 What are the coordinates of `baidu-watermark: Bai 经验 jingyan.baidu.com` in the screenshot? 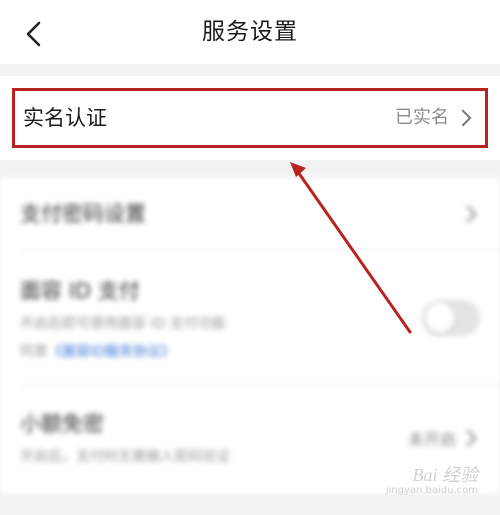 It's located at (428, 481).